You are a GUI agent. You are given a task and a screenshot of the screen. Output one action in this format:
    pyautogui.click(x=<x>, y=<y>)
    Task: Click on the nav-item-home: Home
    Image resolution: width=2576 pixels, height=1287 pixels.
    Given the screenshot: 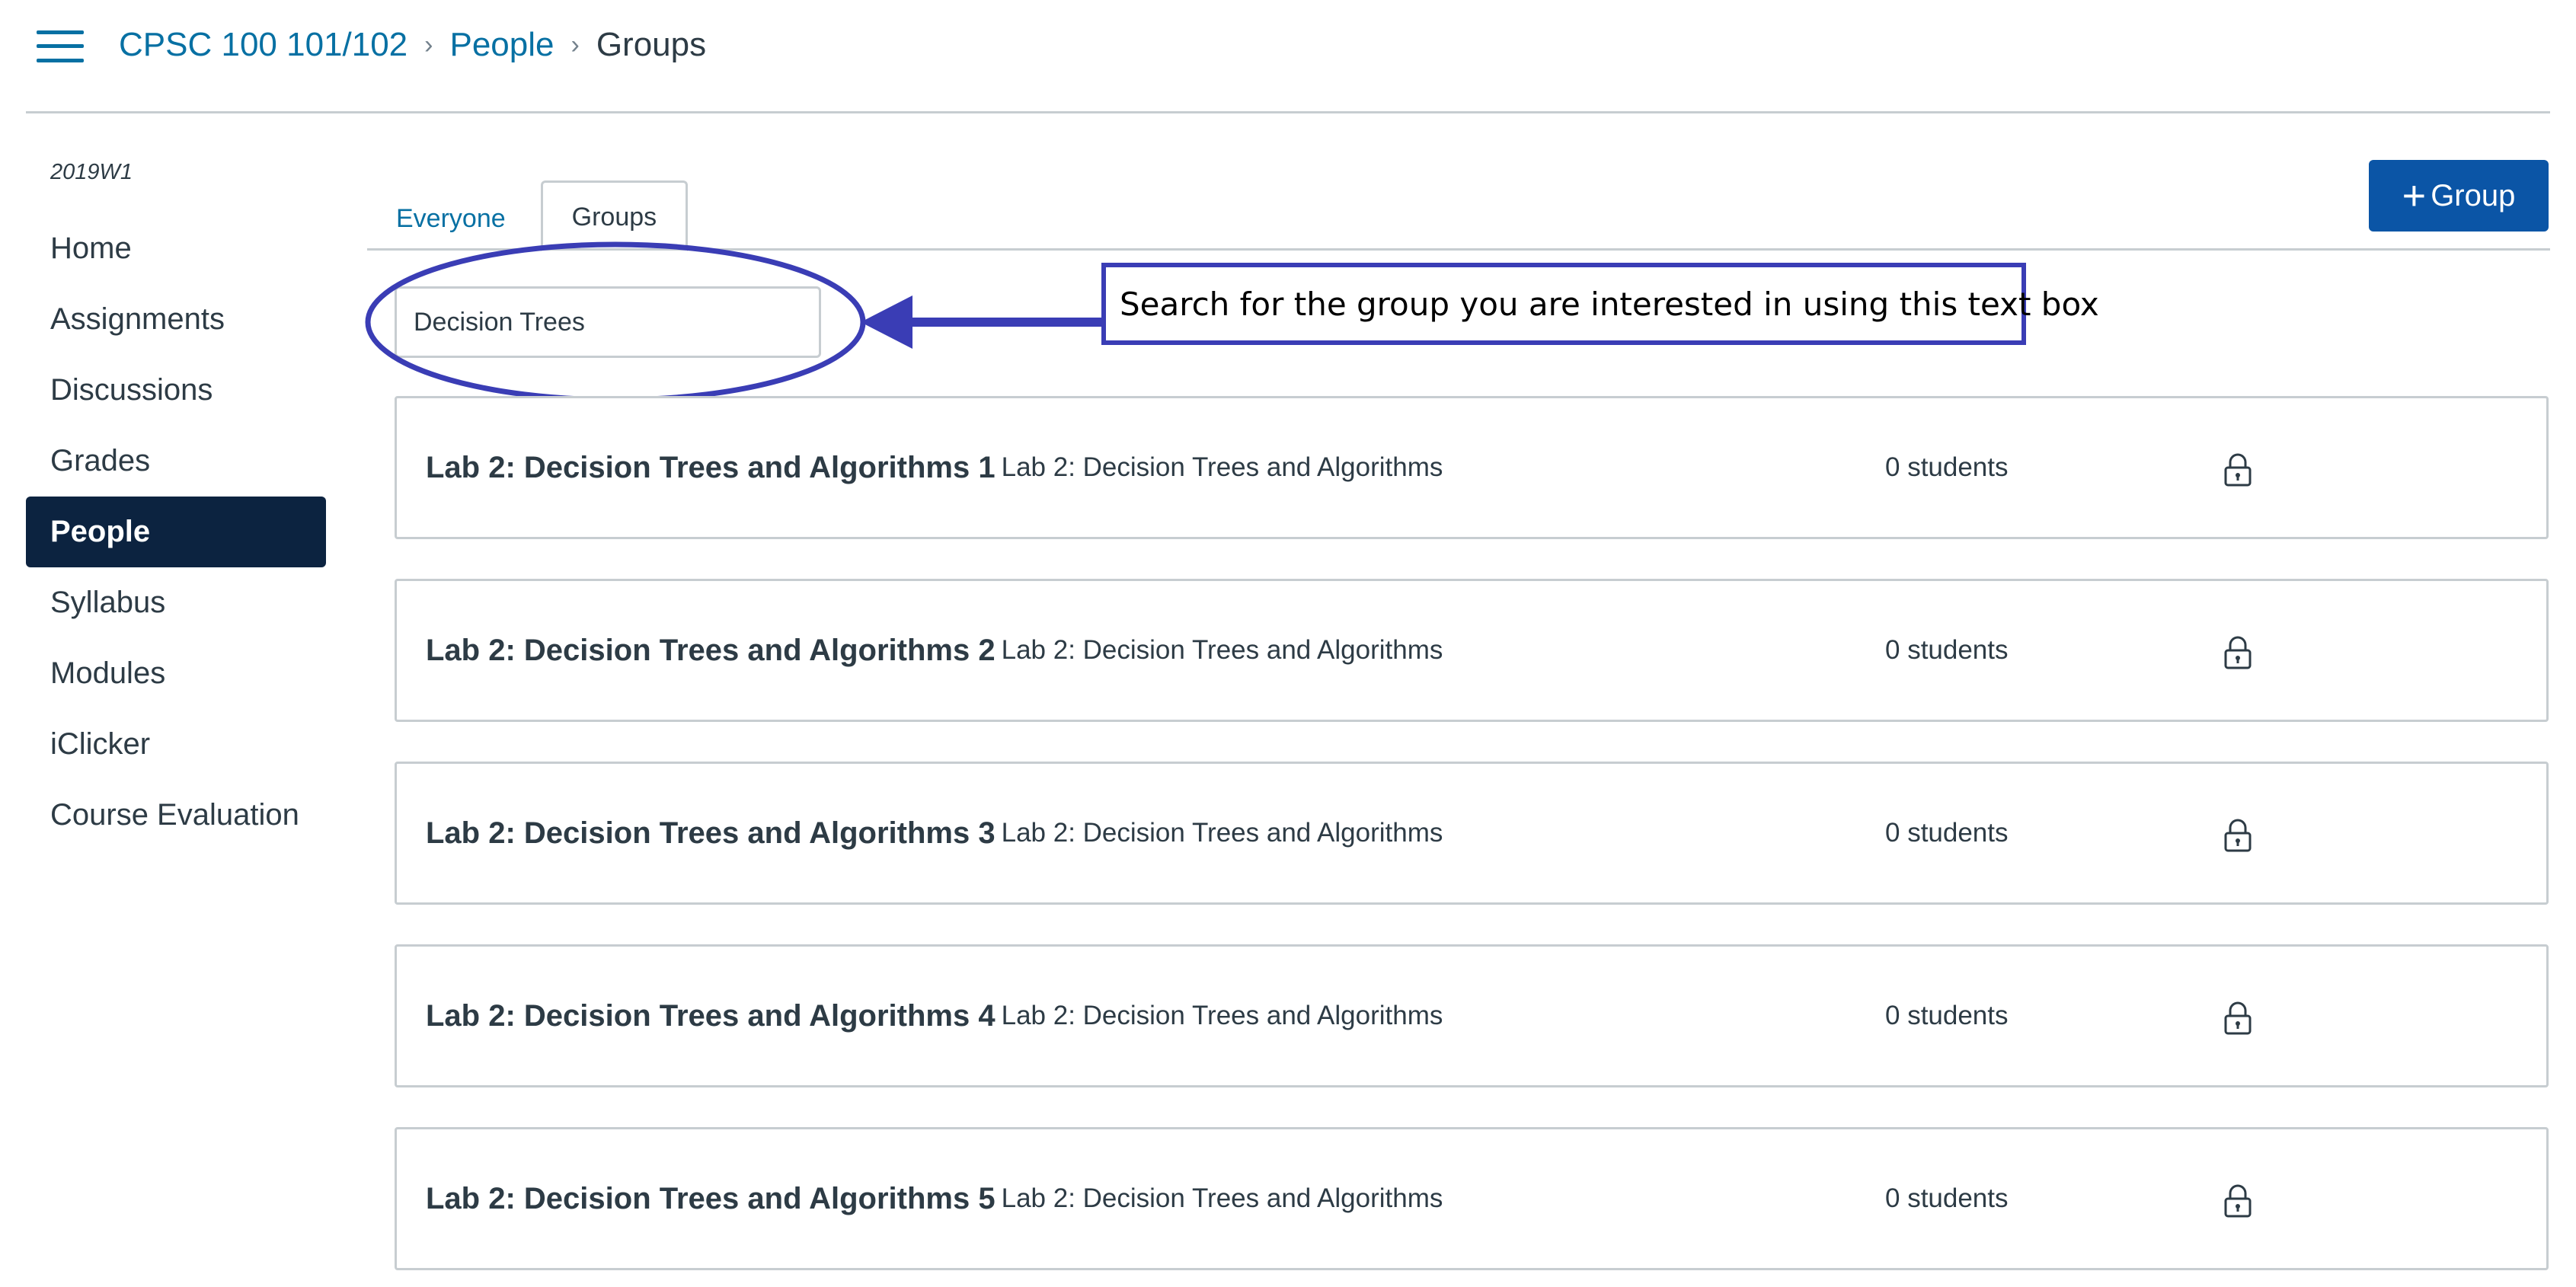 What is the action you would take?
    pyautogui.click(x=176, y=248)
    